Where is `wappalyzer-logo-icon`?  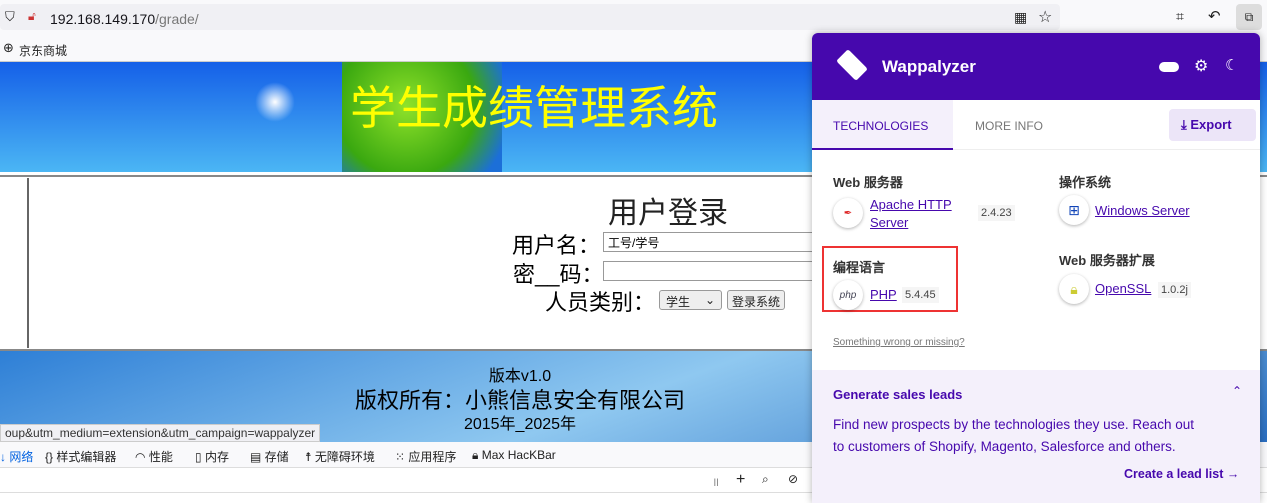
wappalyzer-logo-icon is located at coordinates (852, 65).